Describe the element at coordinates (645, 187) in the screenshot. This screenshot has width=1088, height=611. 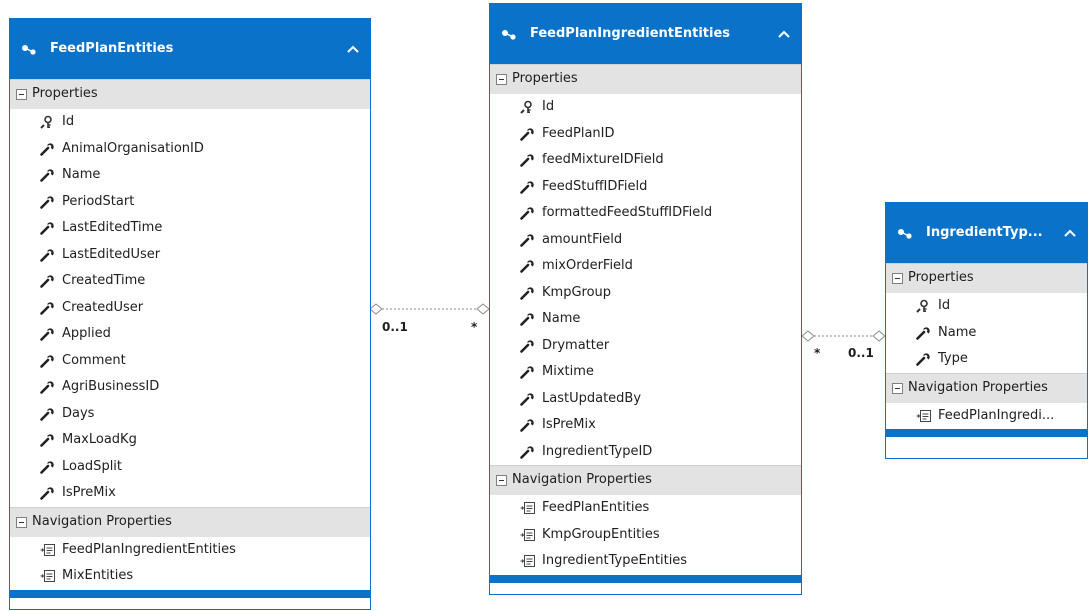
I see `property-row: FeedStuffIDField` at that location.